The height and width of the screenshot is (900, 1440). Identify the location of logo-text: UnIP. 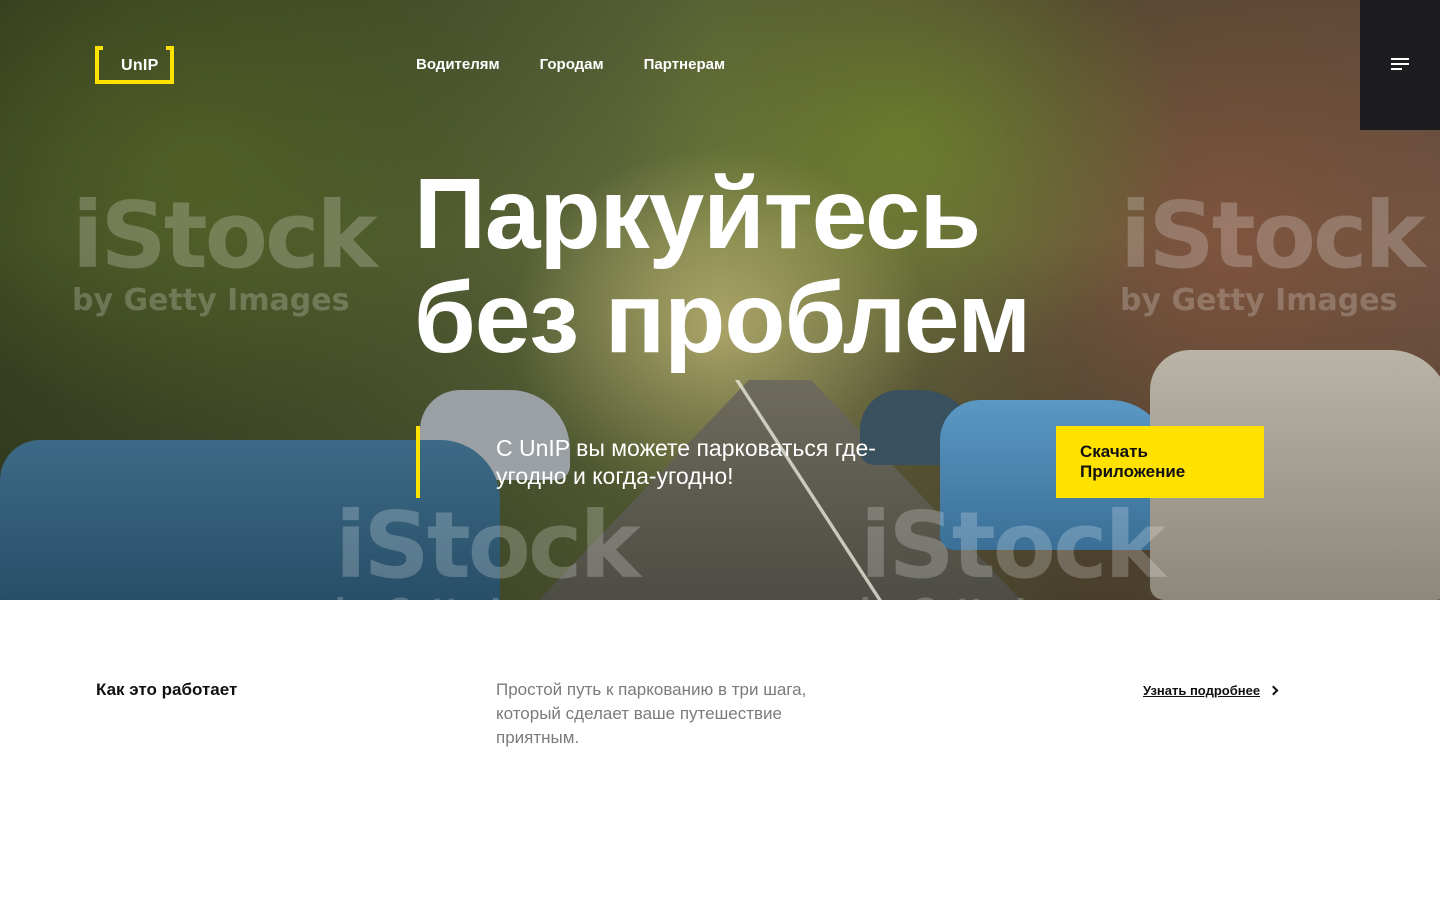
(140, 65).